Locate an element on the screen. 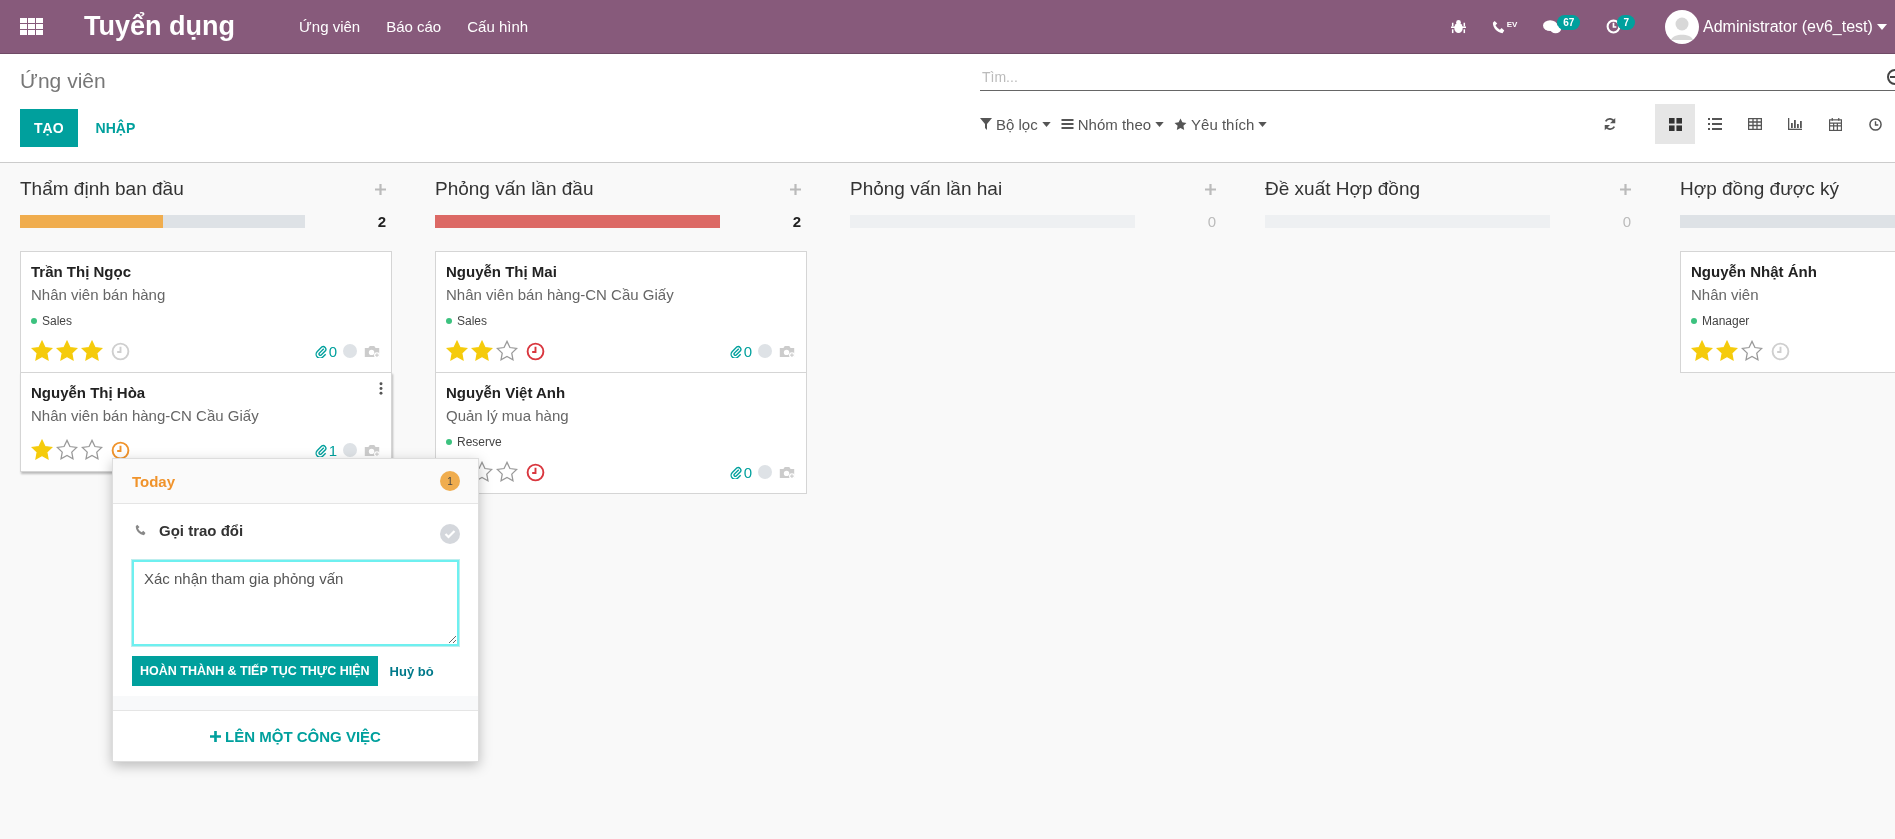  group-menu-button: Nhóm theo is located at coordinates (1112, 124).